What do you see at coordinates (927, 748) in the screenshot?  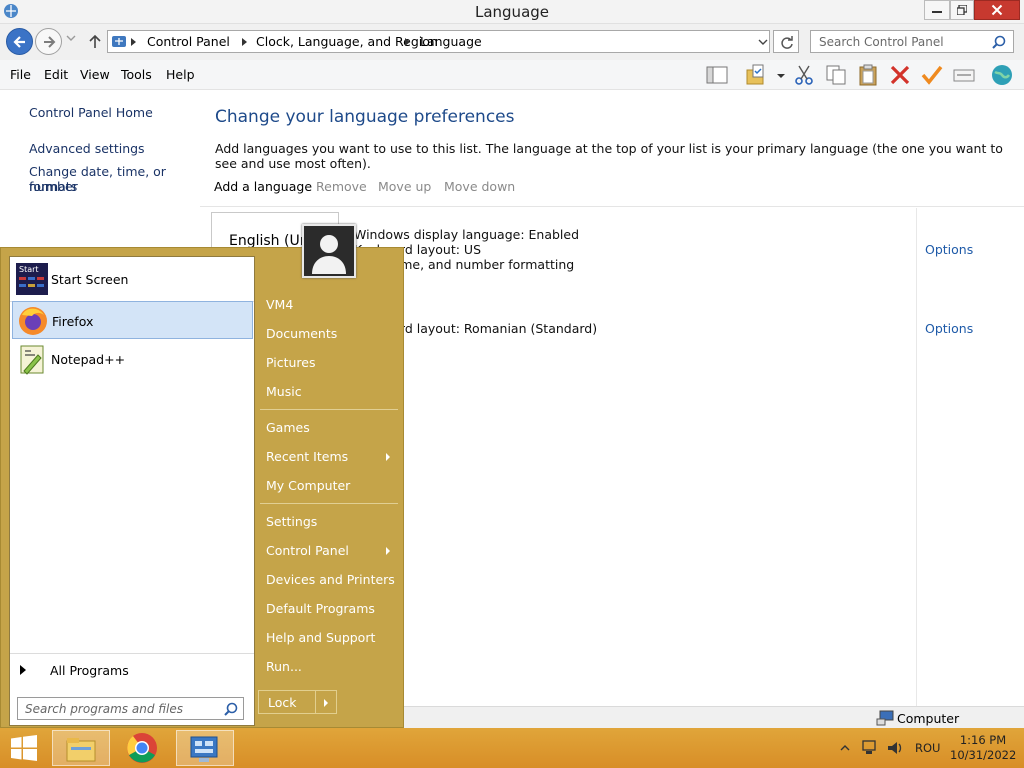 I see `input-language-indicator: ROU` at bounding box center [927, 748].